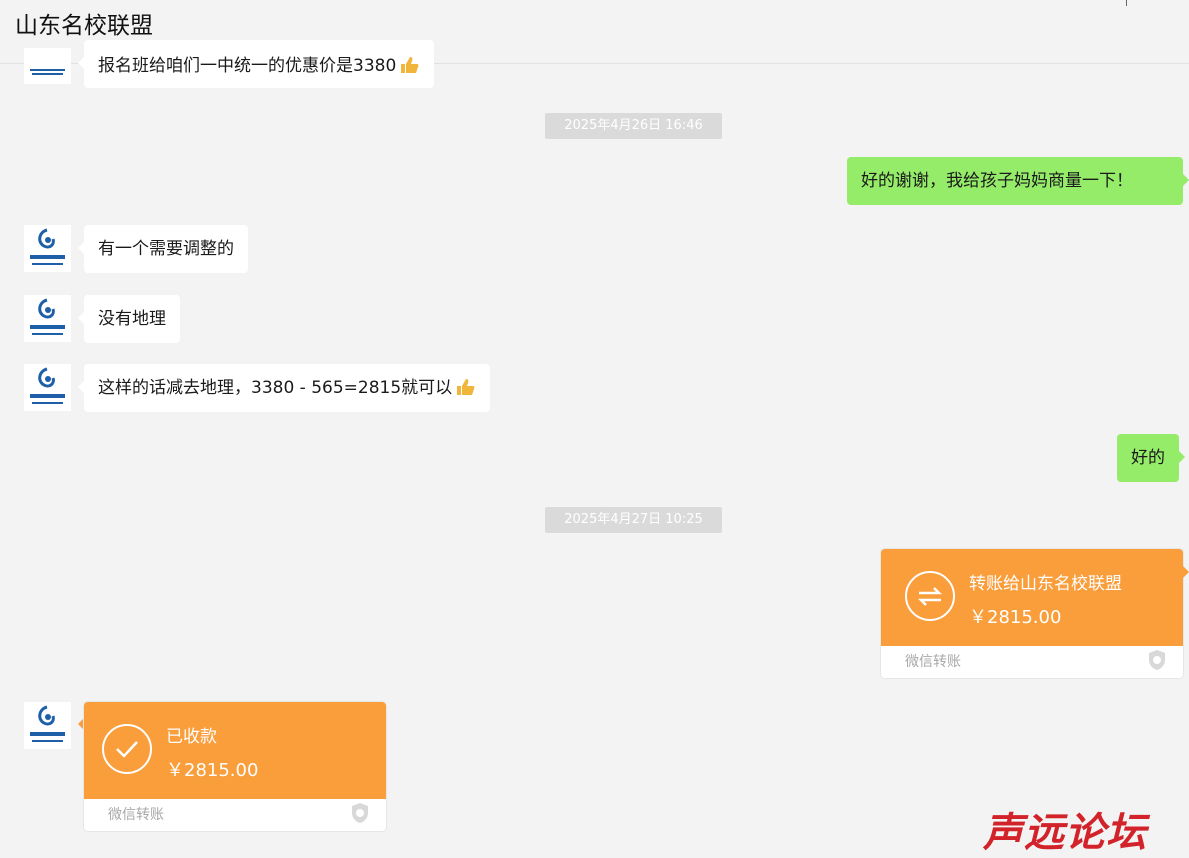 This screenshot has height=858, width=1189. I want to click on message-text: 有一个需要调整的, so click(166, 249).